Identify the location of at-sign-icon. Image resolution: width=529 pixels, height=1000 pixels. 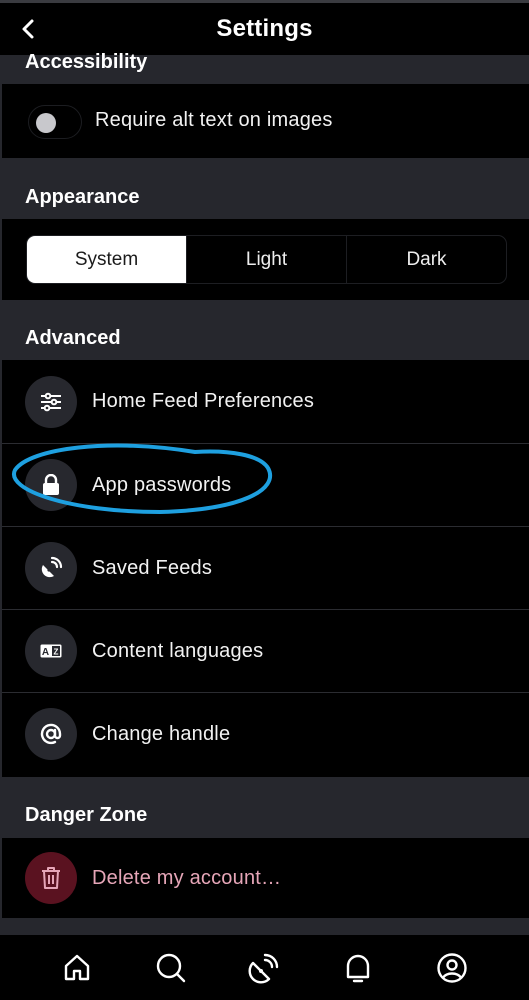
(51, 734).